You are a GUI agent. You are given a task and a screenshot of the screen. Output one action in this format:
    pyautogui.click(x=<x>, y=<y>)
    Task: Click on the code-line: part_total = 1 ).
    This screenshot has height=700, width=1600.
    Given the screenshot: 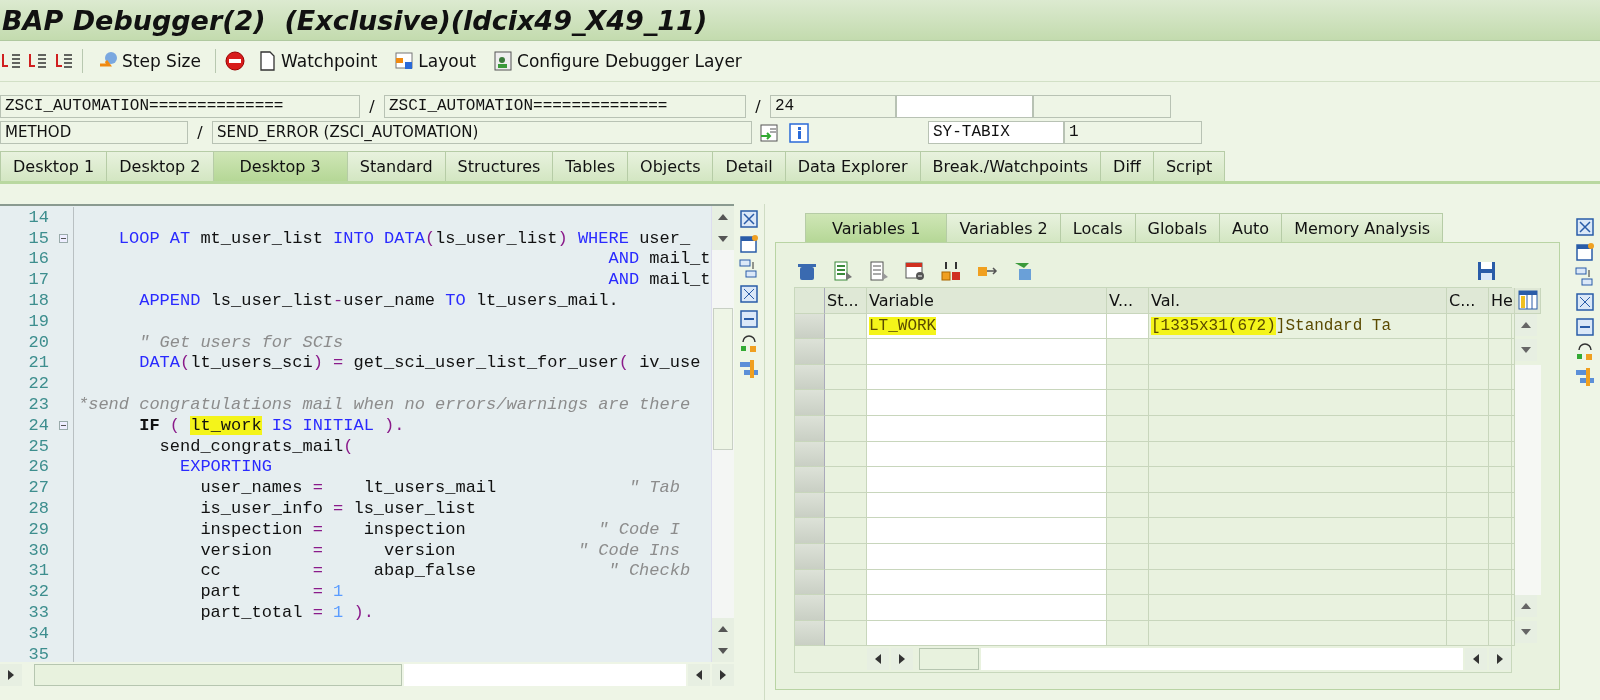 What is the action you would take?
    pyautogui.click(x=286, y=613)
    